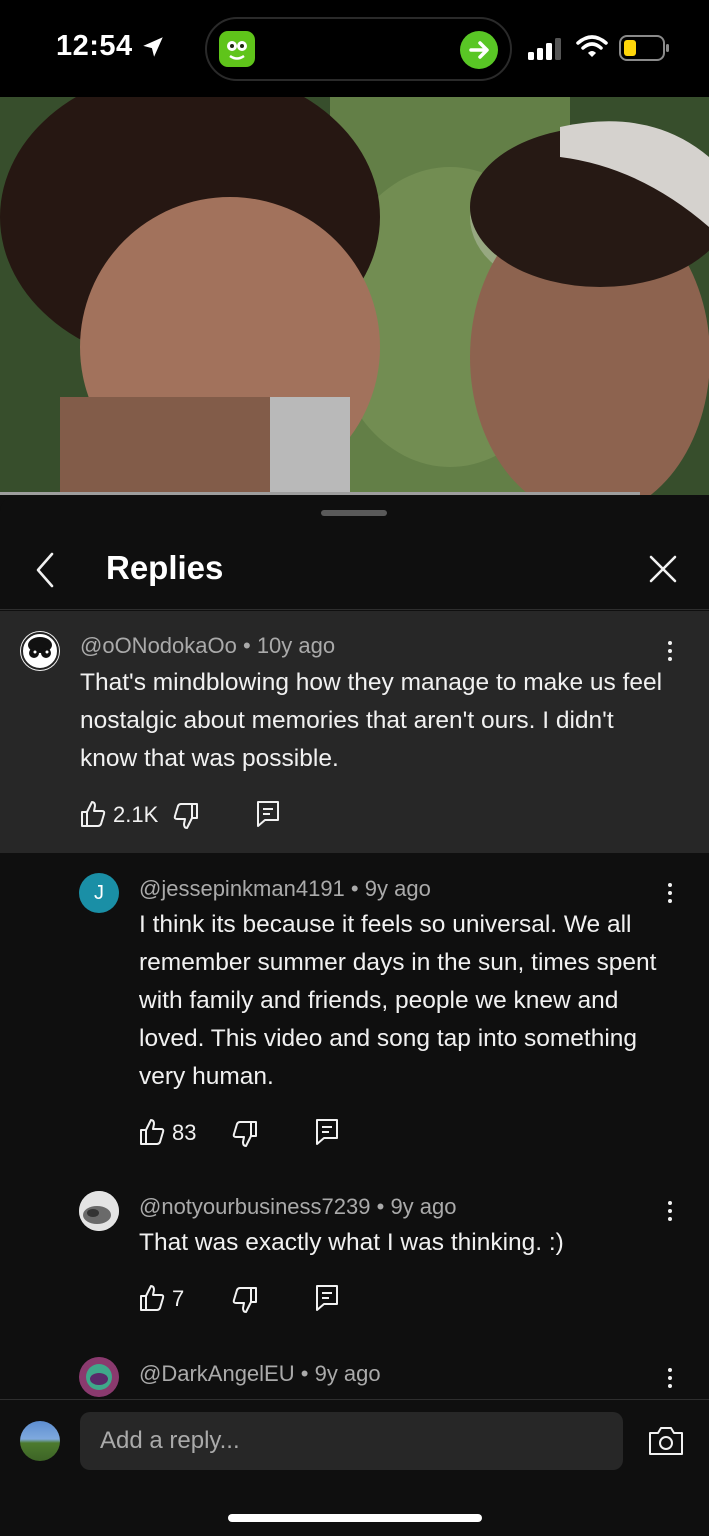 Image resolution: width=709 pixels, height=1536 pixels. I want to click on comment-author: @DarkAngelEU, so click(217, 1373).